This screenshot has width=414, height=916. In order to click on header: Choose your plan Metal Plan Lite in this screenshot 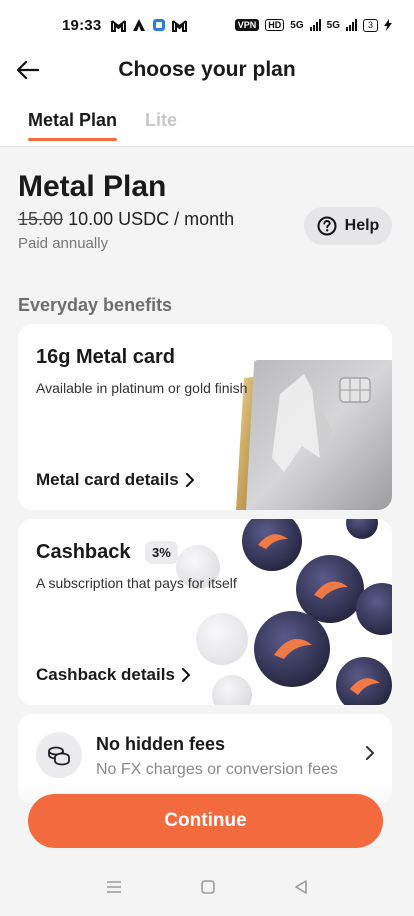, I will do `click(207, 98)`.